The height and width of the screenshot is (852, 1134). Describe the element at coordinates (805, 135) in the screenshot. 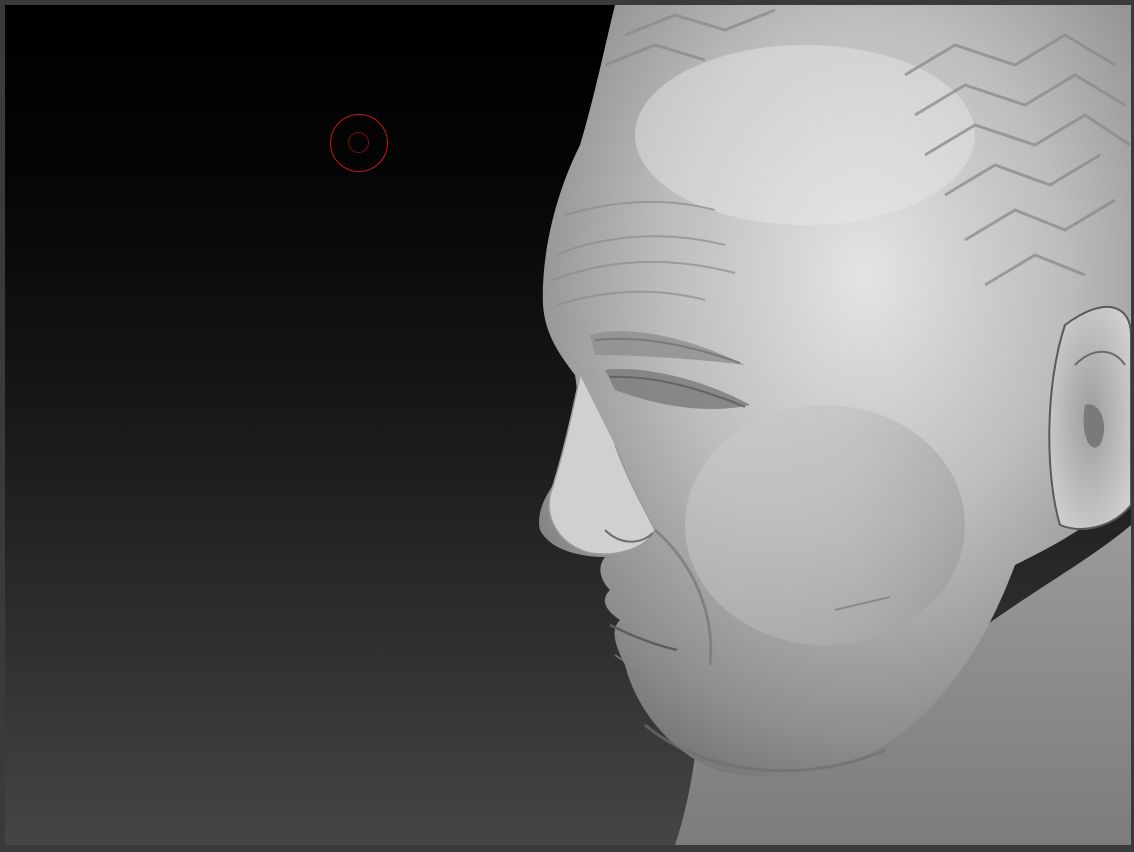

I see `model-forehead-highlight` at that location.